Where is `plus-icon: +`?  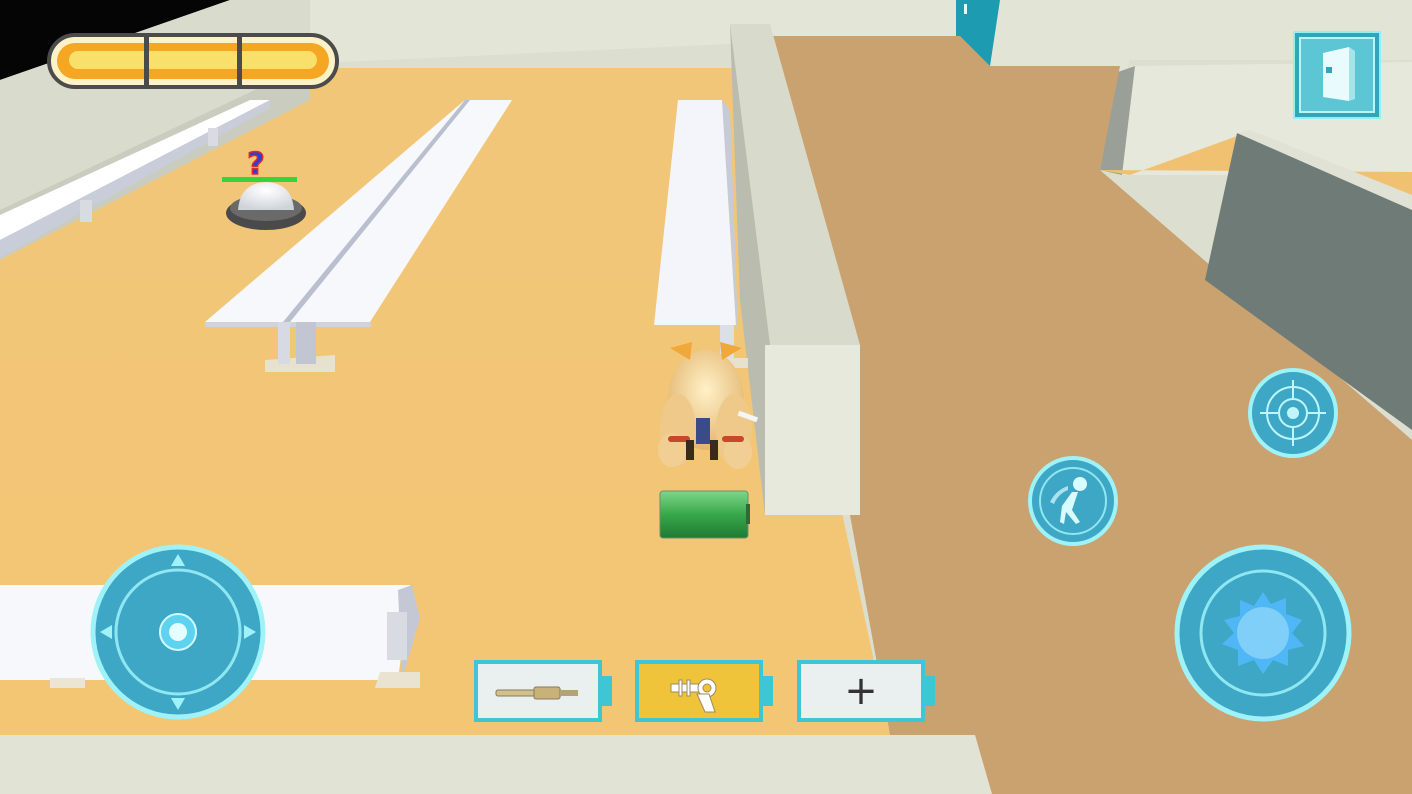 plus-icon: + is located at coordinates (861, 691).